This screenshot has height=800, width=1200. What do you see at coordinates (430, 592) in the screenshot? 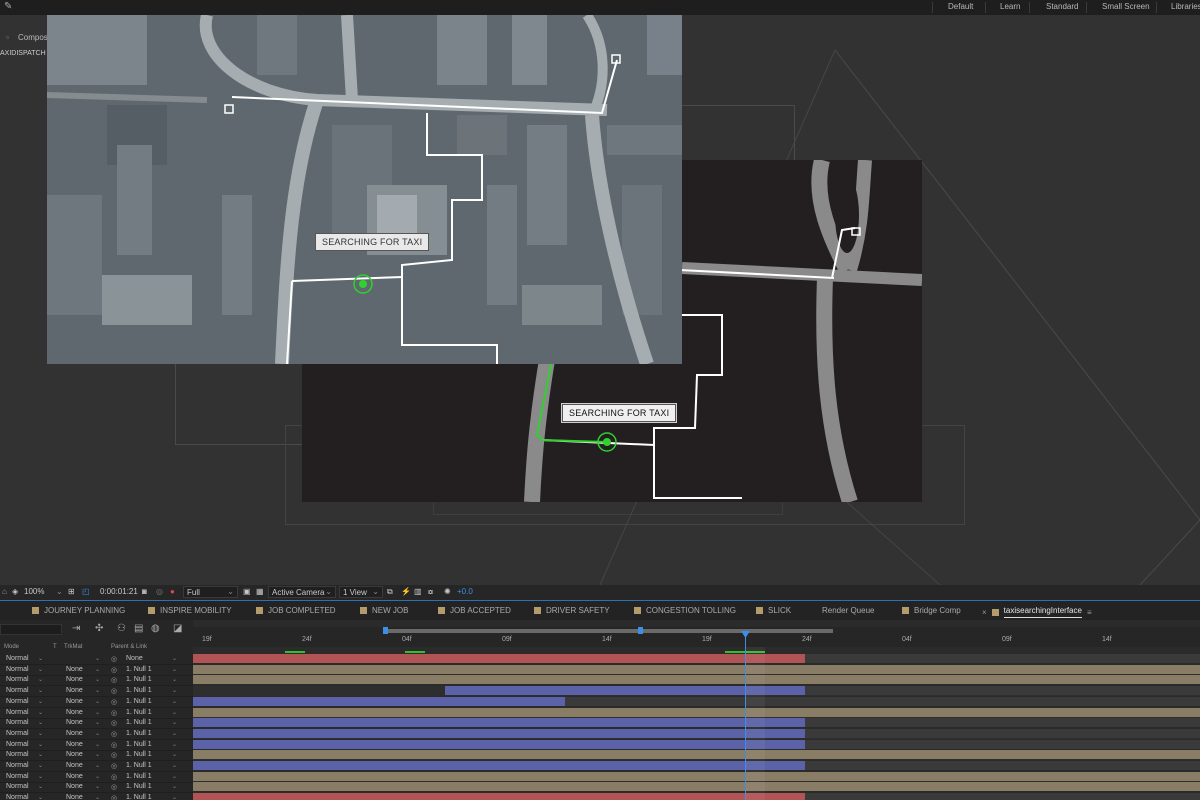
I see `flowchart-icon: ⧇` at bounding box center [430, 592].